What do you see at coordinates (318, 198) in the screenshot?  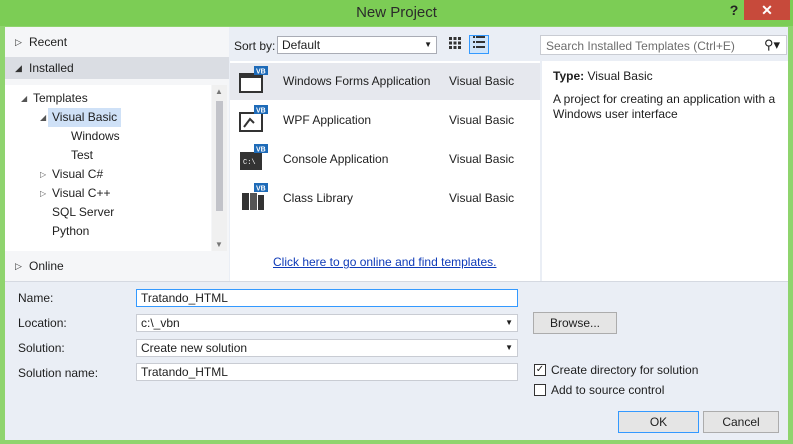 I see `template-name: Class Library` at bounding box center [318, 198].